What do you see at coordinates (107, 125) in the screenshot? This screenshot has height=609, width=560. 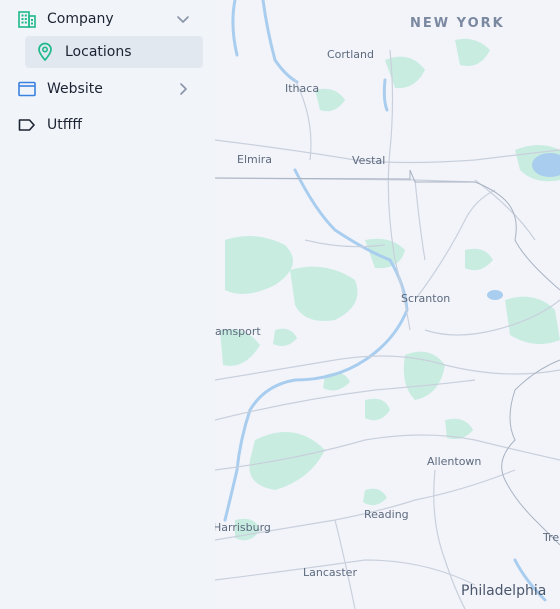 I see `sidebar-item-utffff: Utffff` at bounding box center [107, 125].